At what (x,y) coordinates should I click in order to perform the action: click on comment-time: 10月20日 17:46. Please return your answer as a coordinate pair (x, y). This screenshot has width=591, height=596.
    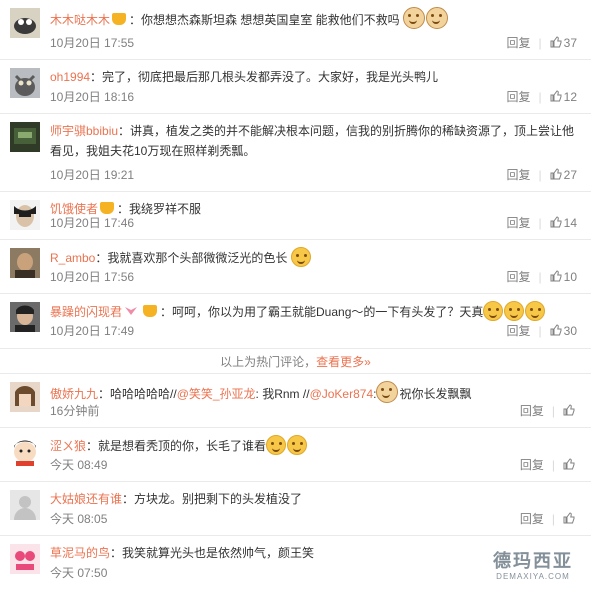
    Looking at the image, I should click on (92, 223).